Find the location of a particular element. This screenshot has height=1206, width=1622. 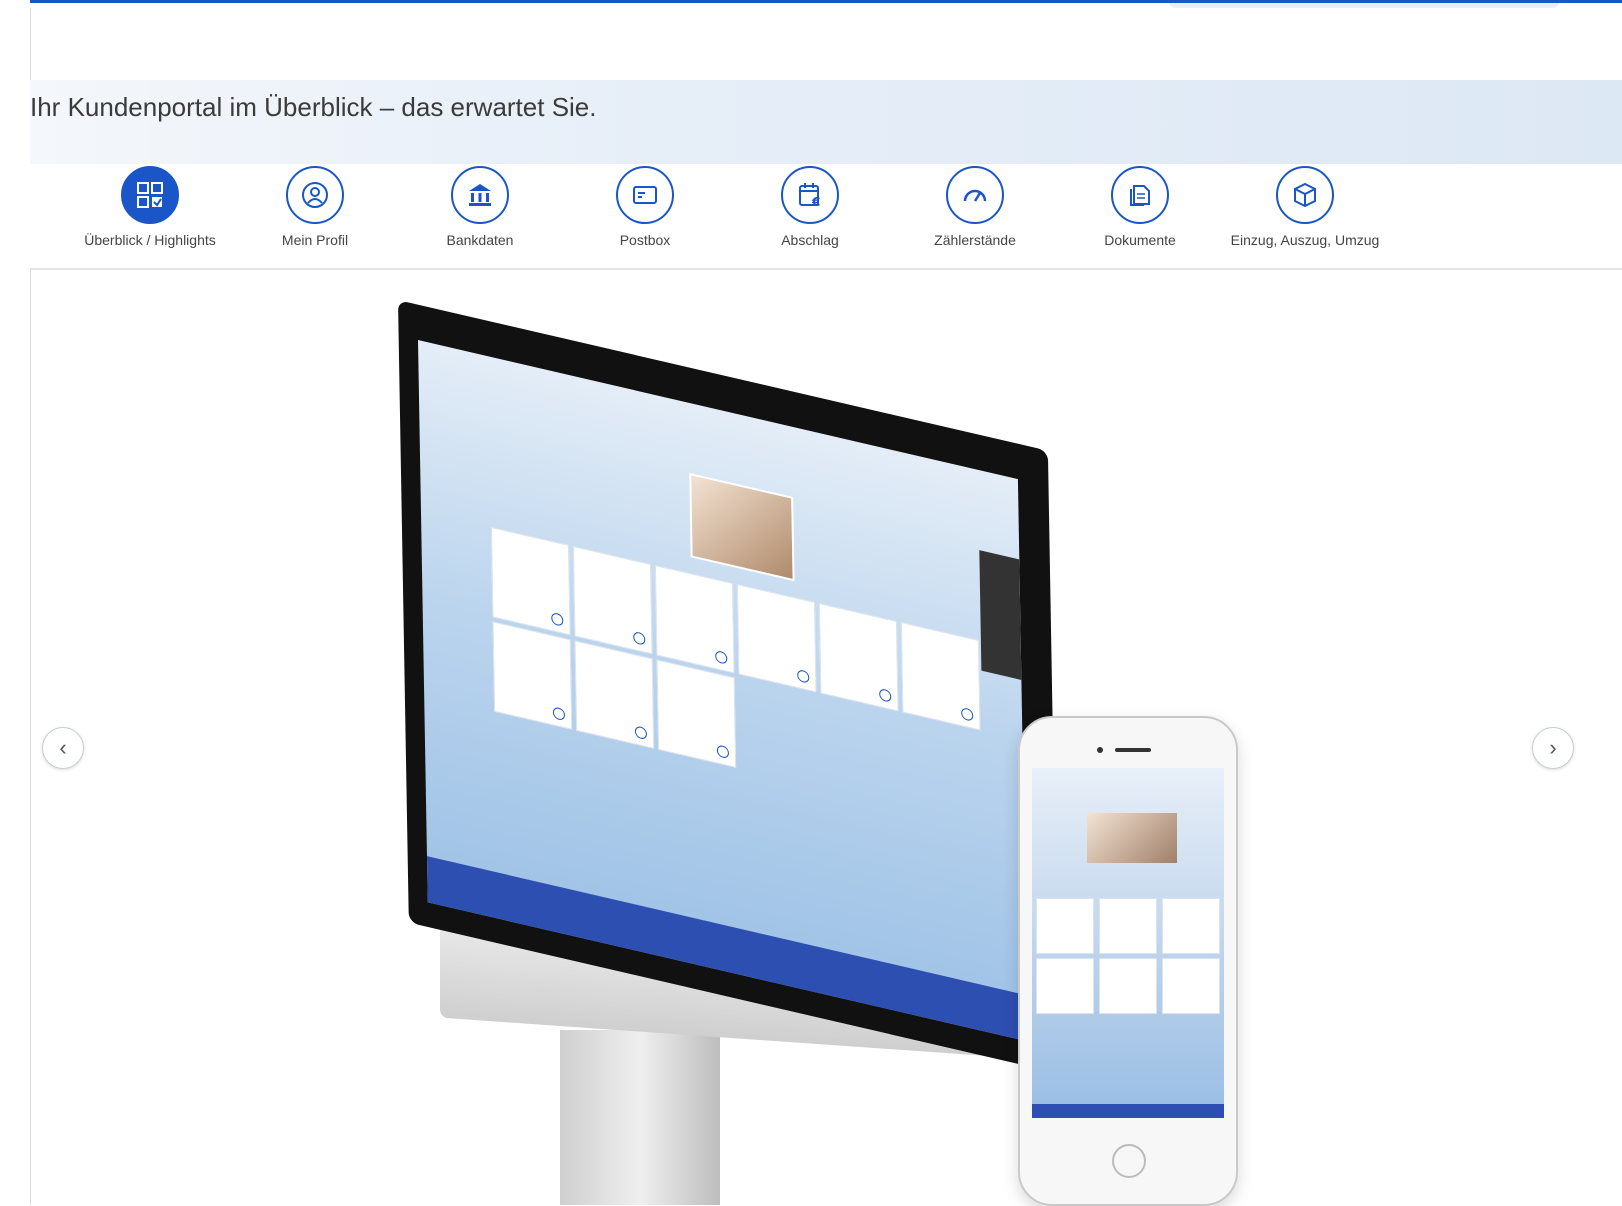

bank-icon is located at coordinates (480, 195).